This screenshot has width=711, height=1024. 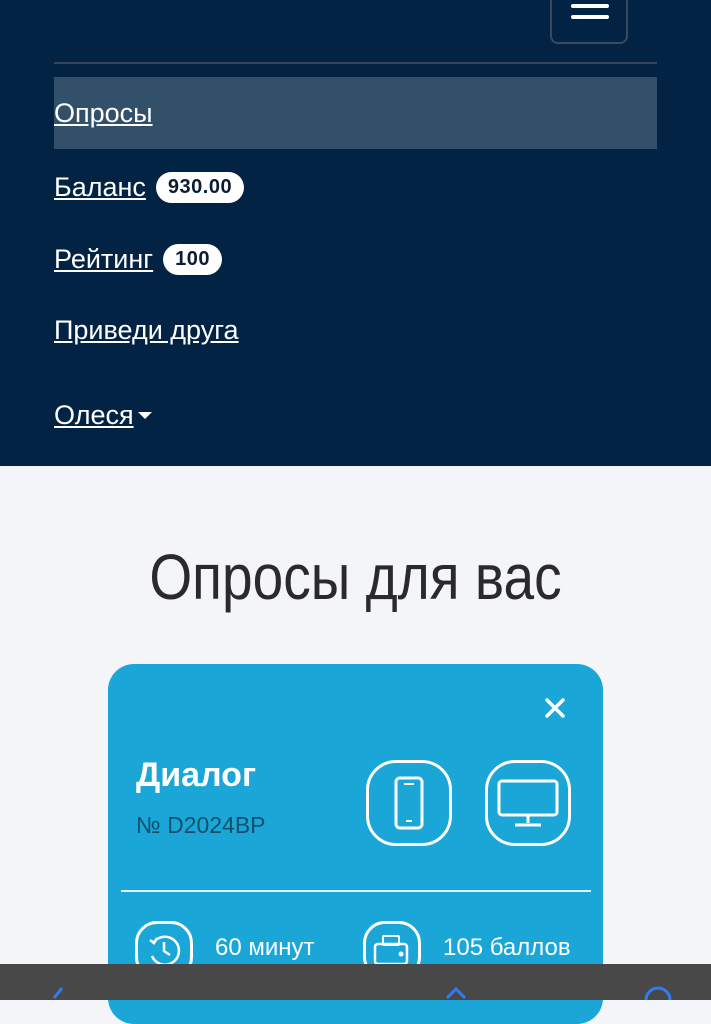 I want to click on survey-name: Диалог, so click(x=196, y=775).